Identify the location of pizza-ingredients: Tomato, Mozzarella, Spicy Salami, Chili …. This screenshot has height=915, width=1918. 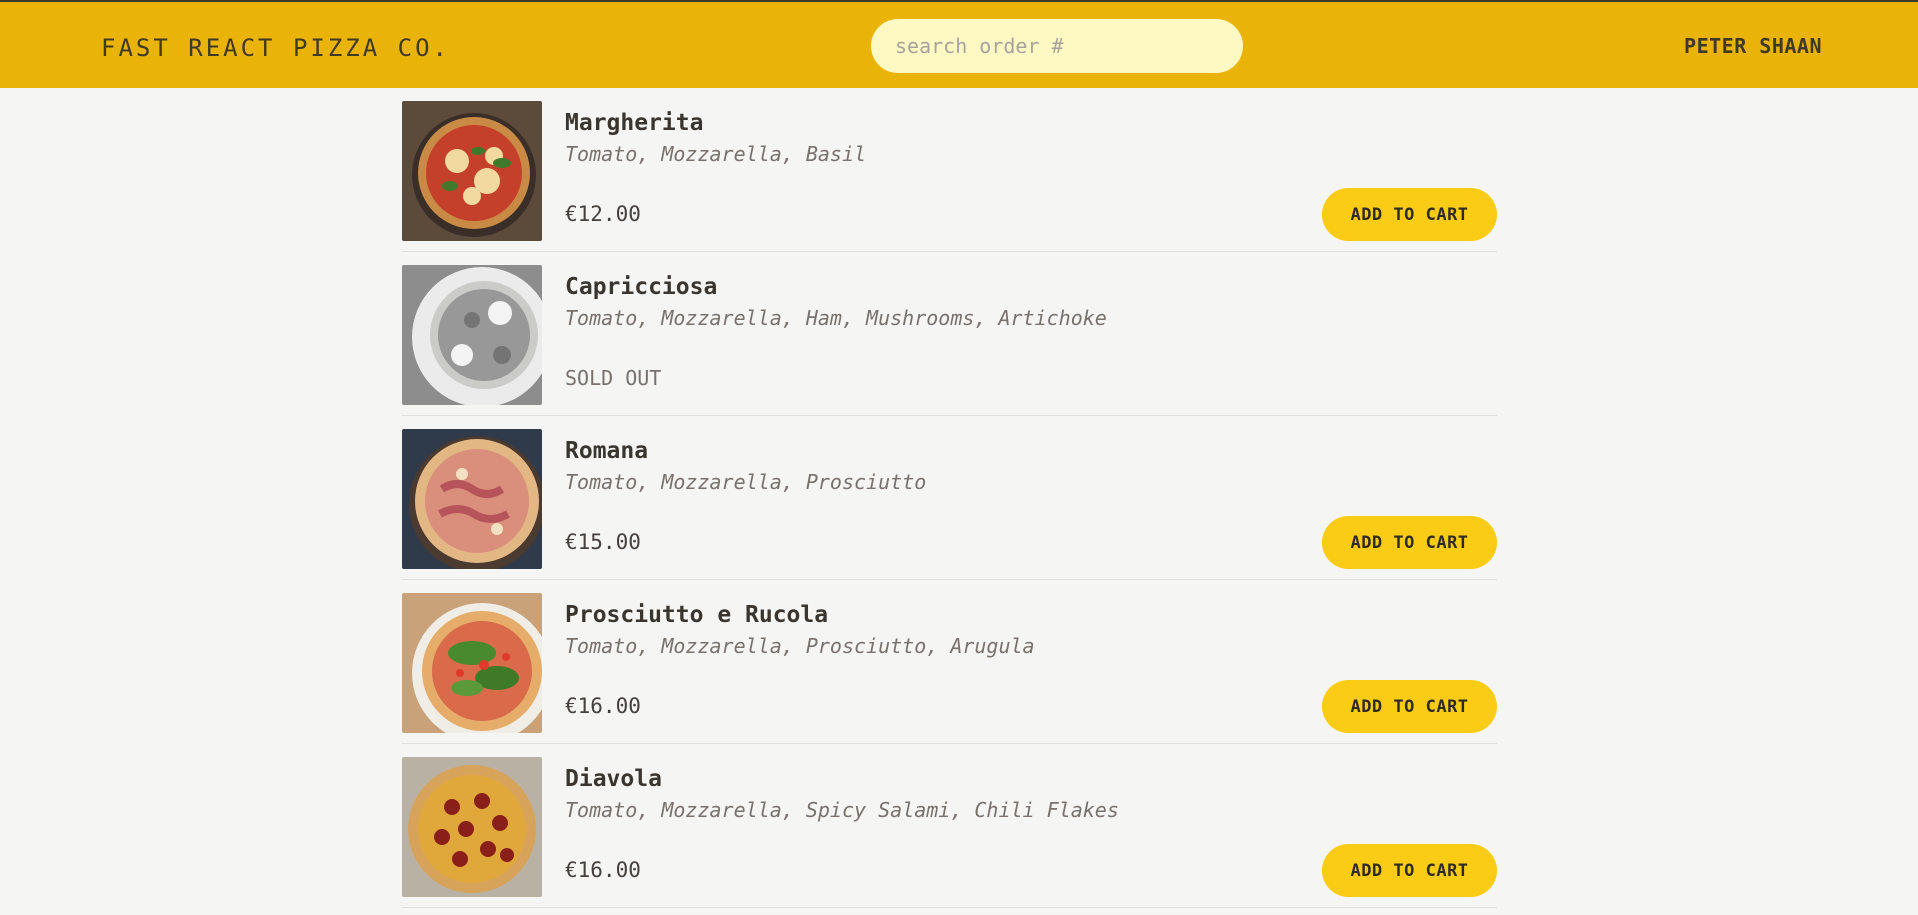
(842, 810).